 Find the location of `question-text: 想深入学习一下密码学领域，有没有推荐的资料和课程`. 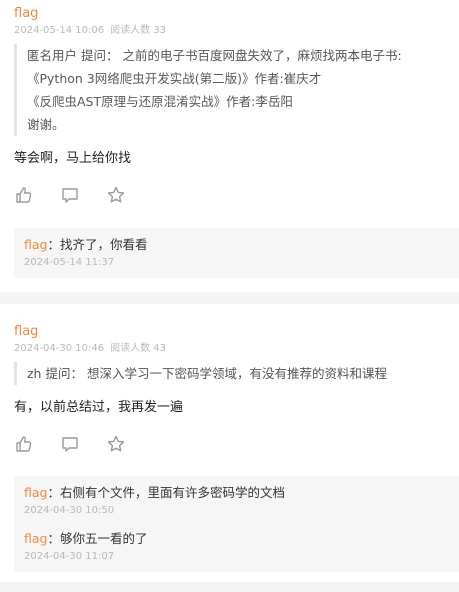

question-text: 想深入学习一下密码学领域，有没有推荐的资料和课程 is located at coordinates (236, 373).